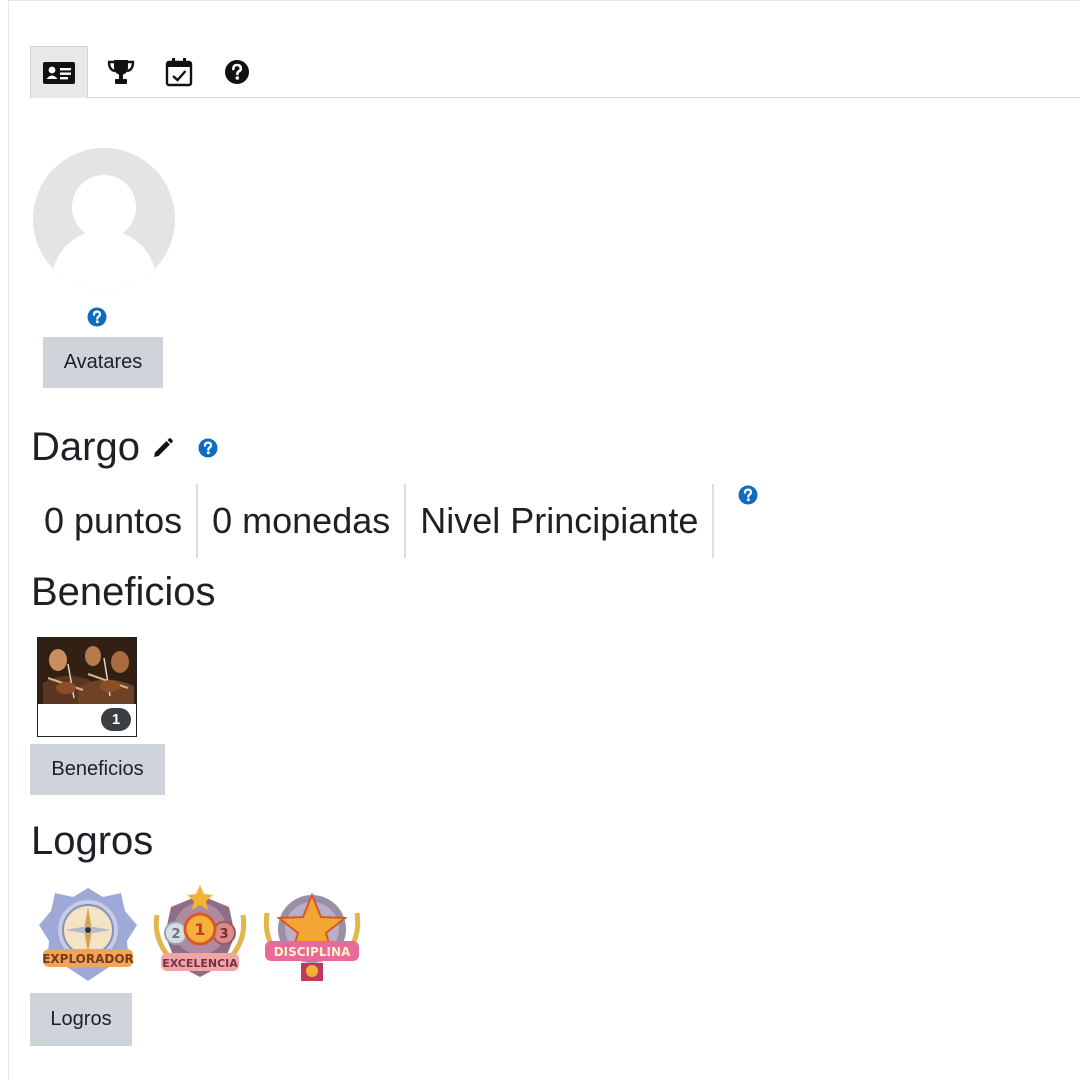  What do you see at coordinates (97, 319) in the screenshot?
I see `avatar-help-icon` at bounding box center [97, 319].